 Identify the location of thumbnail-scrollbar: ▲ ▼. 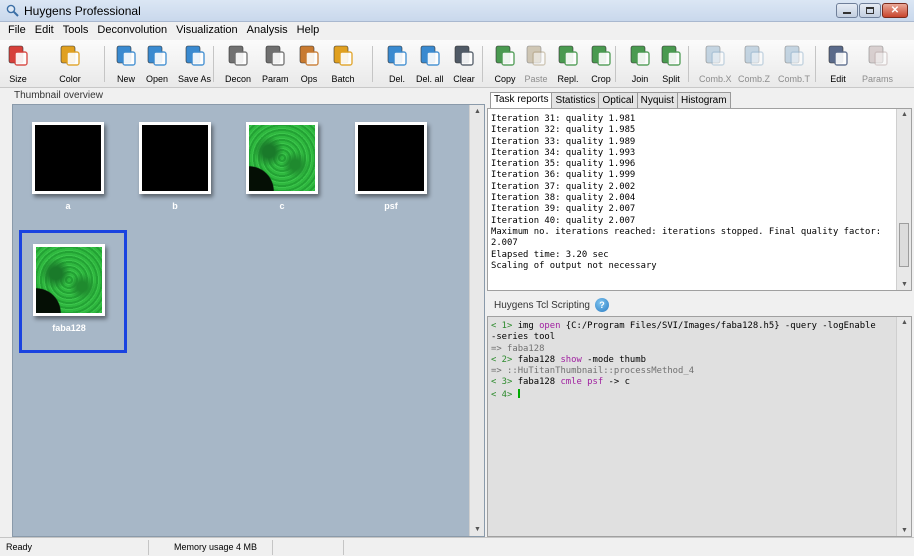
(476, 320).